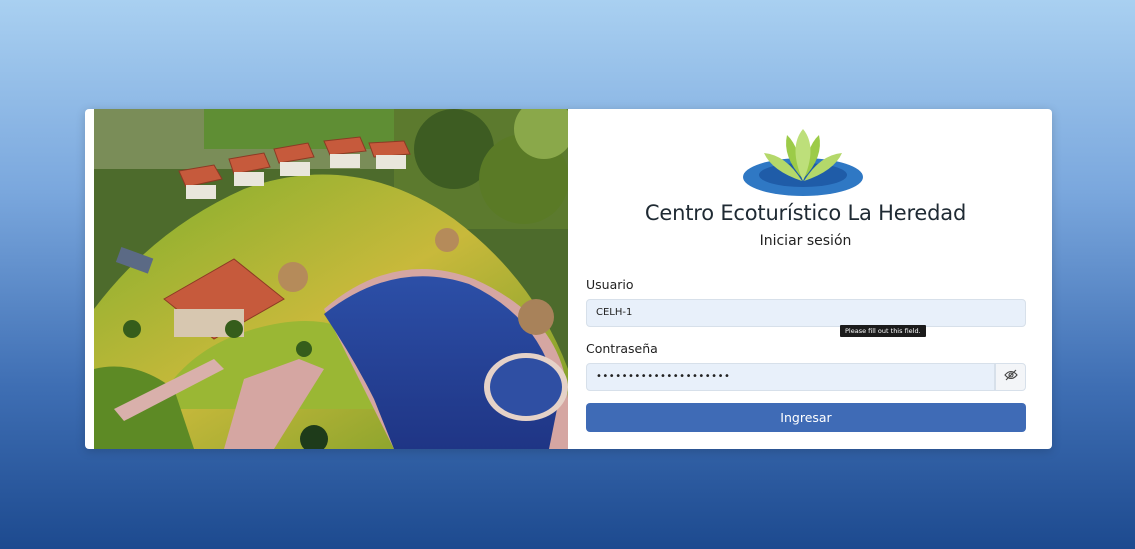  I want to click on password-input: •••••••••••••••••••••, so click(790, 377).